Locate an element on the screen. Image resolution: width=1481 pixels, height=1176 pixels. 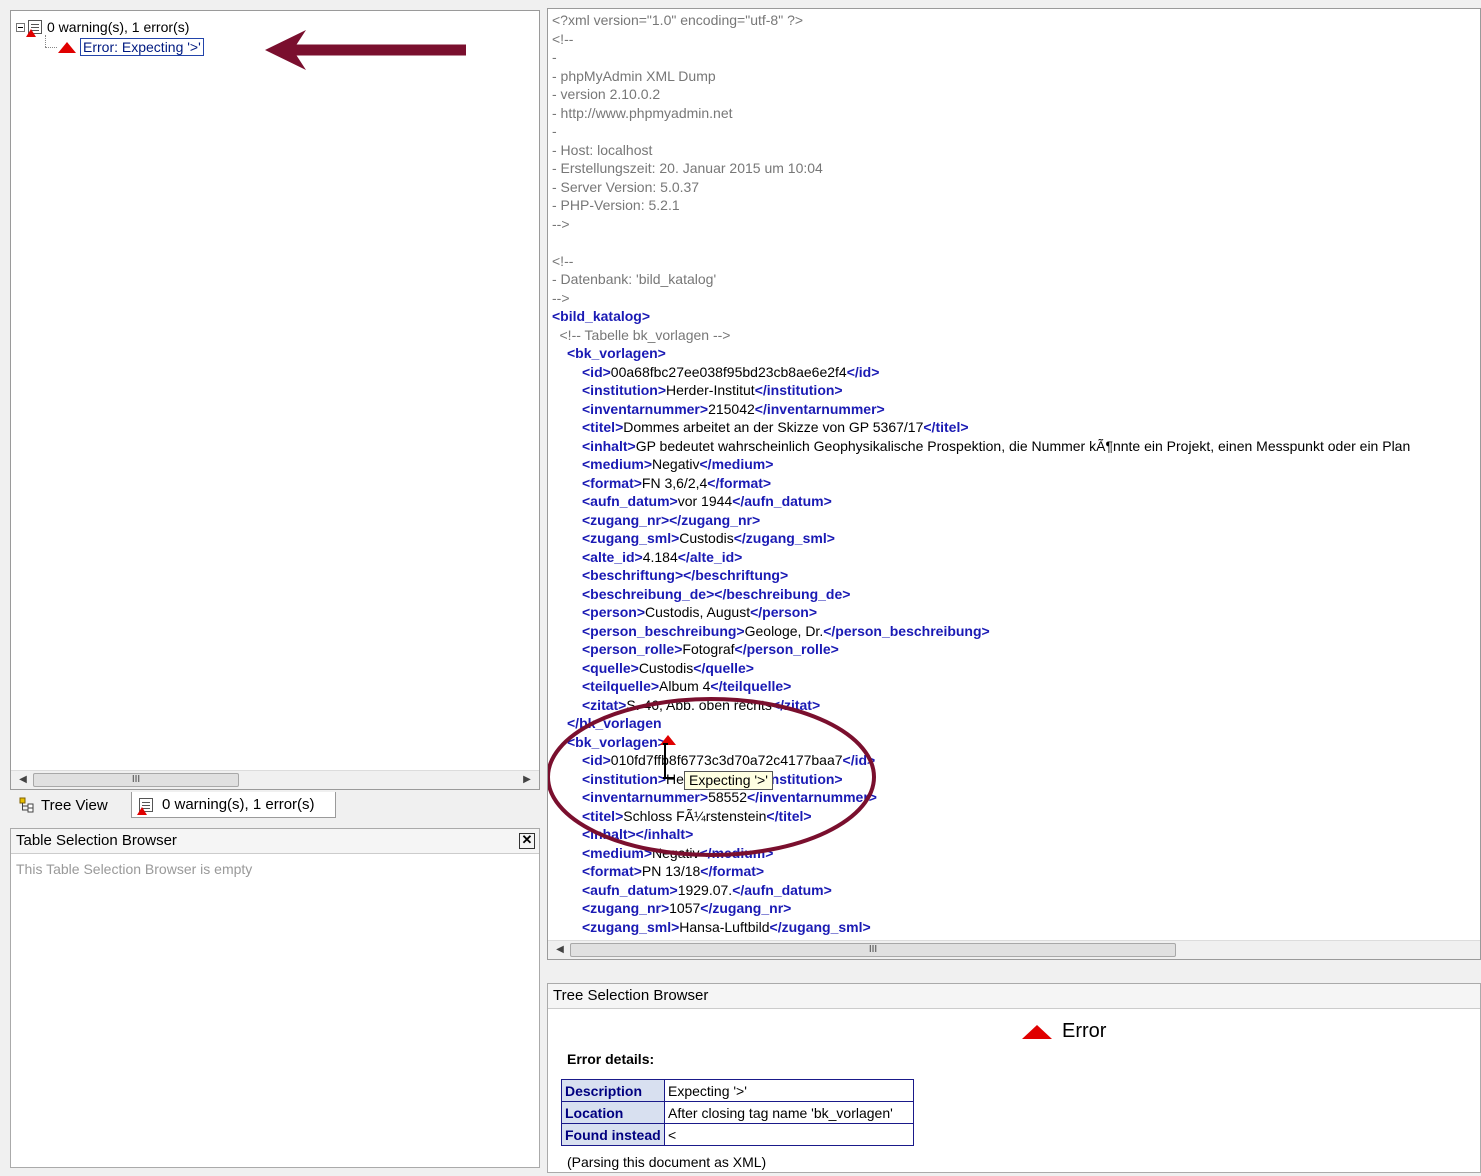
xml-line: - phpMyAdmin XML Dump is located at coordinates (634, 76).